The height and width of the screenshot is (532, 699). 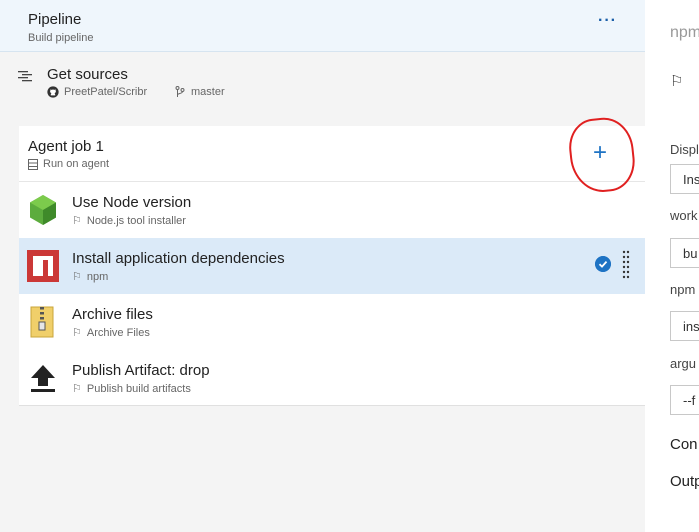 What do you see at coordinates (25, 76) in the screenshot?
I see `list-icon` at bounding box center [25, 76].